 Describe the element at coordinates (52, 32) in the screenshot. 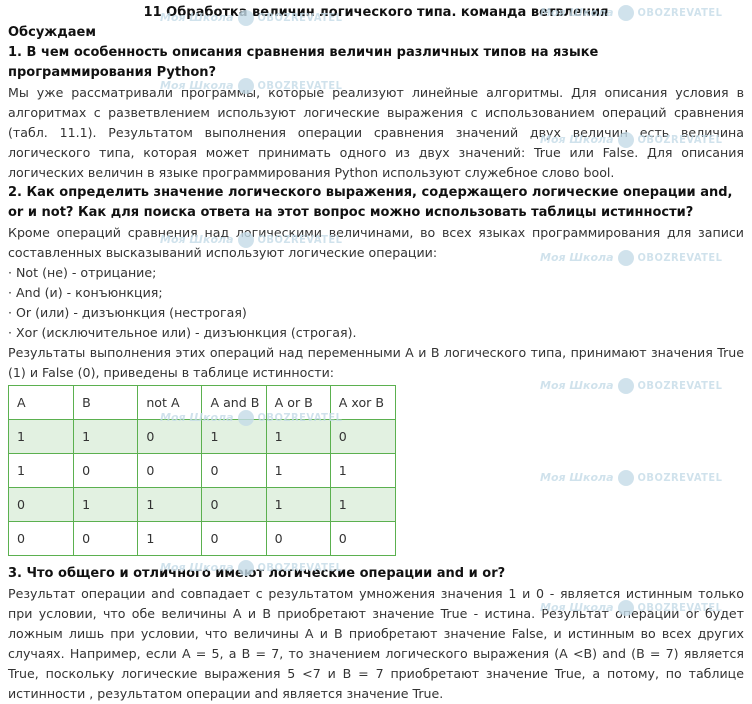

I see `section-subtitle: Обсуждаем` at that location.